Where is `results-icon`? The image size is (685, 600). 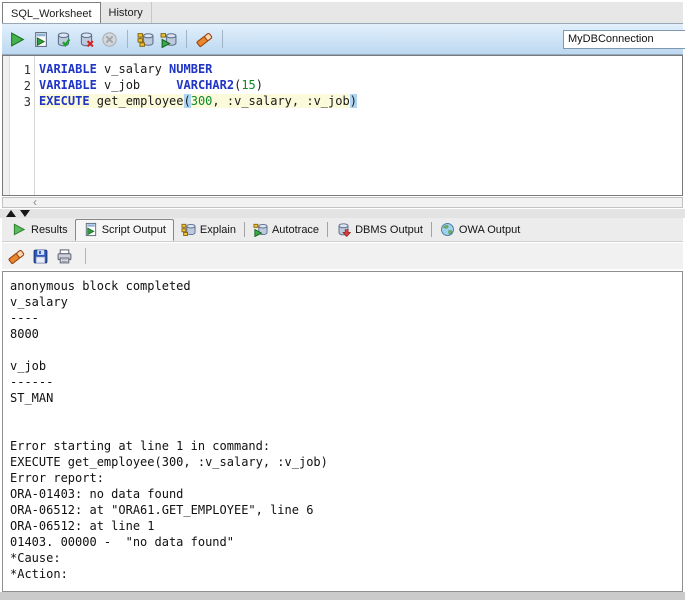 results-icon is located at coordinates (19, 229).